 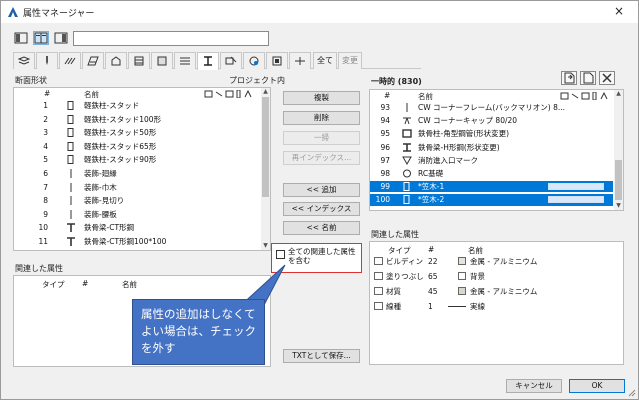 I want to click on import-icon, so click(x=569, y=78).